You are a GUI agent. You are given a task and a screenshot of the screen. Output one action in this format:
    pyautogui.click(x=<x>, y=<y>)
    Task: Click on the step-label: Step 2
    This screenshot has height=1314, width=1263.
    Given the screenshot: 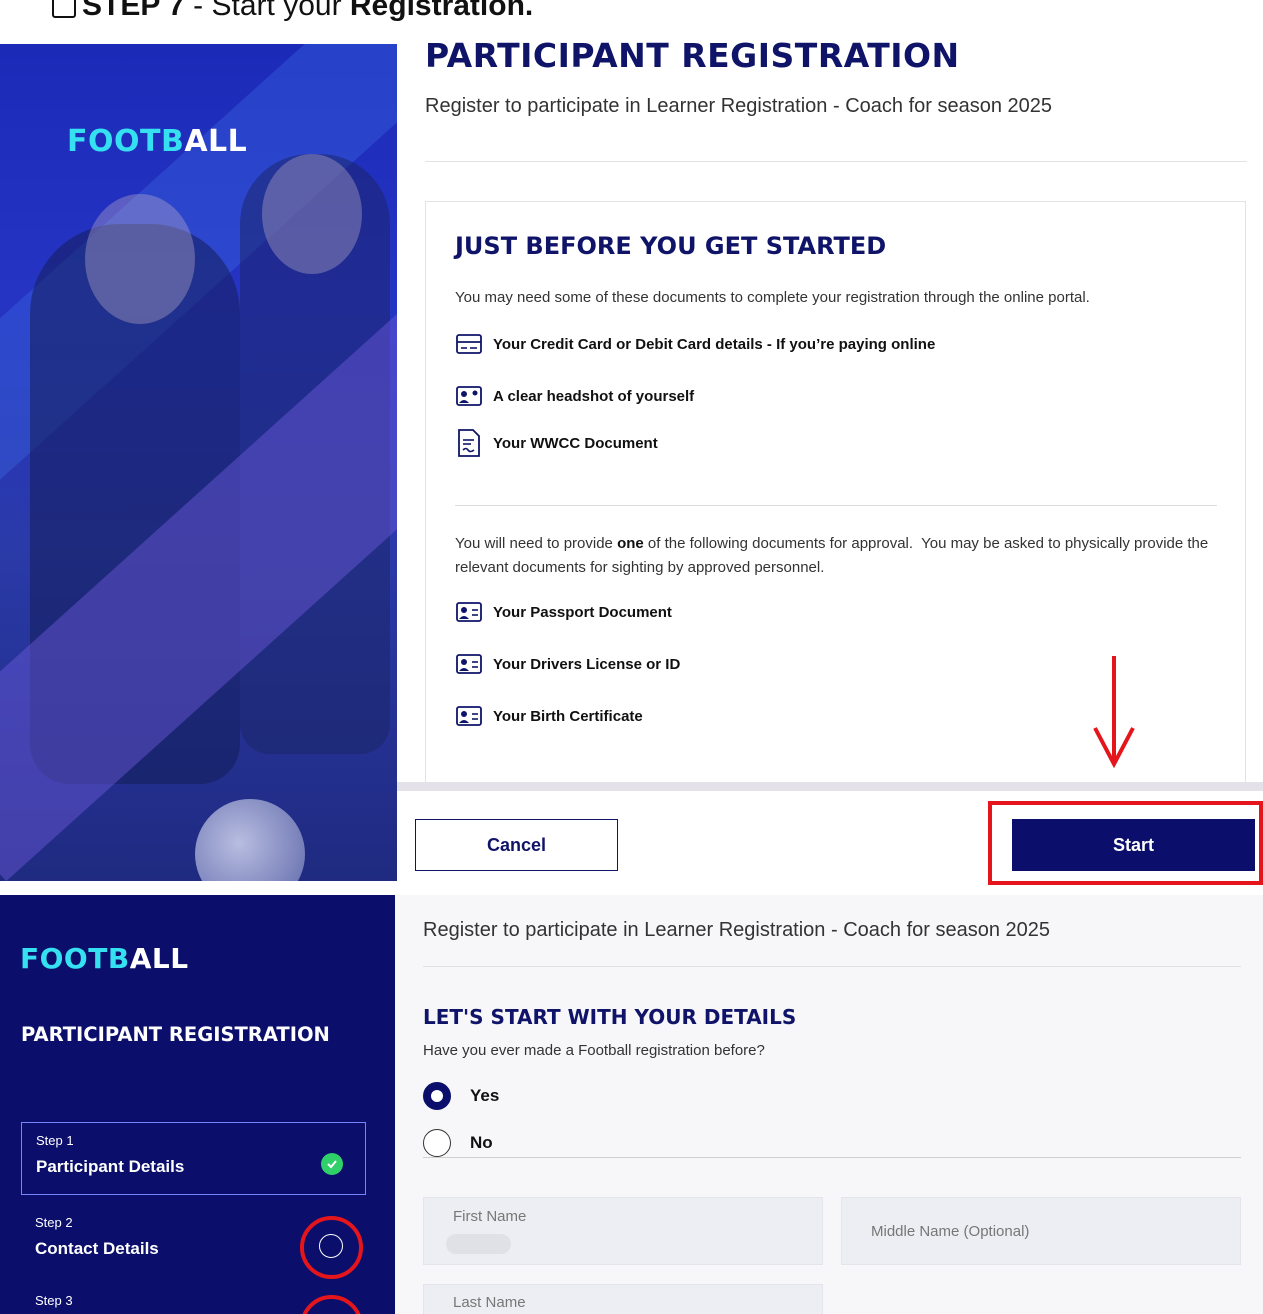 What is the action you would take?
    pyautogui.click(x=54, y=1222)
    